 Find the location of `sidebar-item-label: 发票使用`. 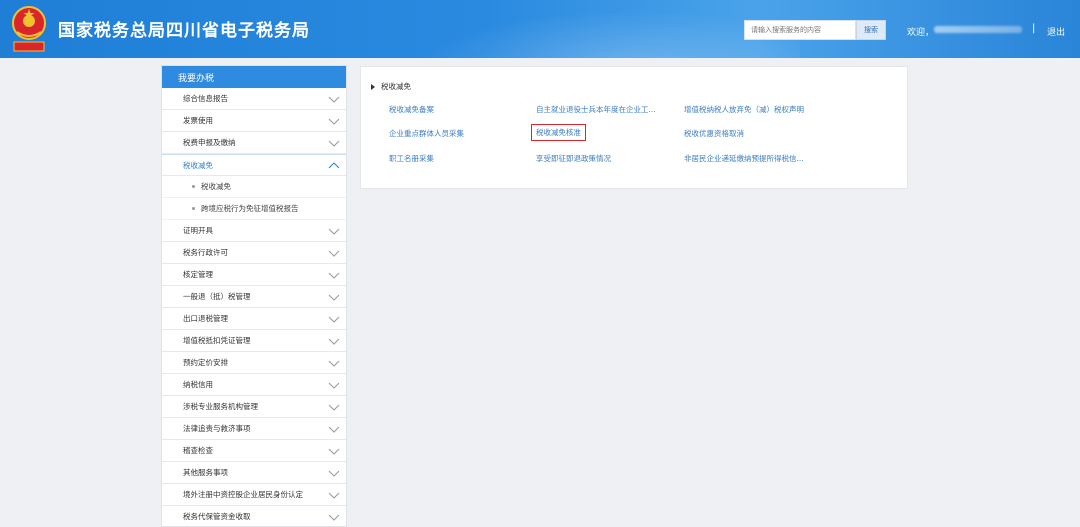

sidebar-item-label: 发票使用 is located at coordinates (198, 120).